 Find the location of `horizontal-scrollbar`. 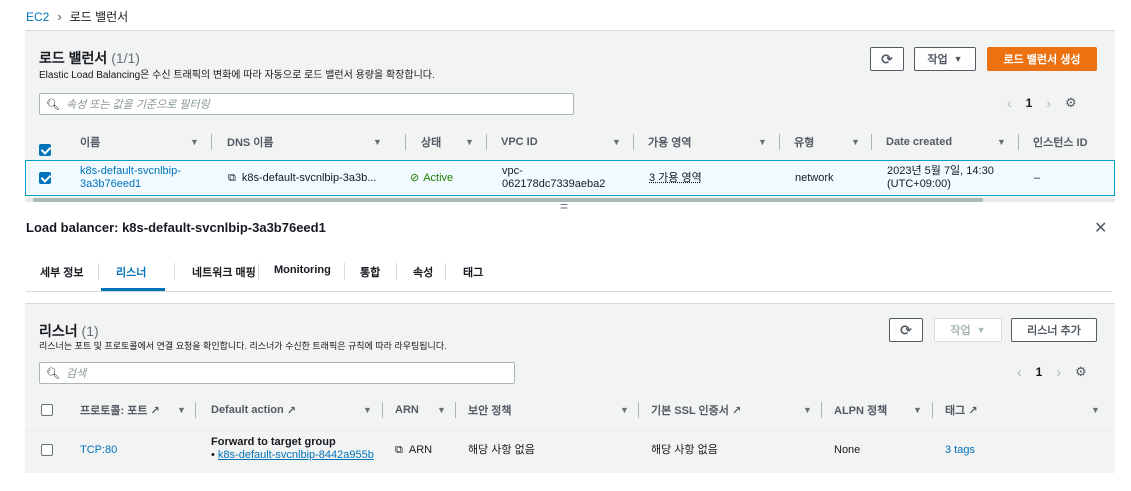

horizontal-scrollbar is located at coordinates (570, 200).